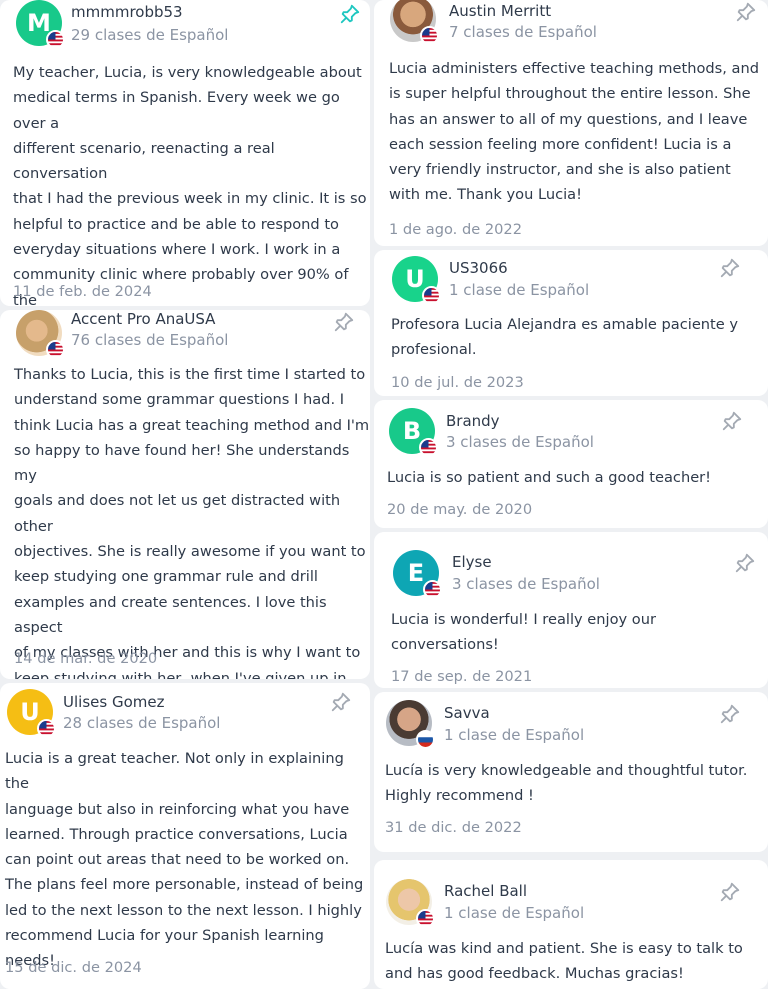  I want to click on reviewer-name: Savva, so click(467, 713).